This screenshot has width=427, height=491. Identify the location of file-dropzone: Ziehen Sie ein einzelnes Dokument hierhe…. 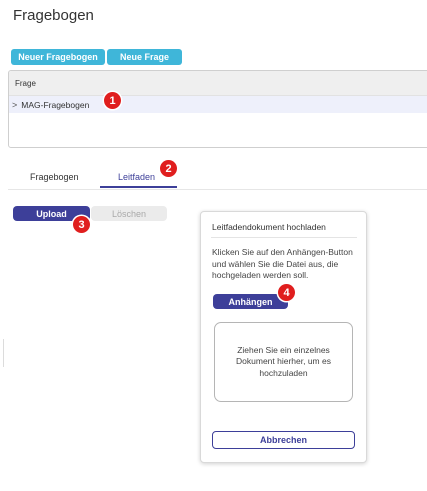
(283, 362).